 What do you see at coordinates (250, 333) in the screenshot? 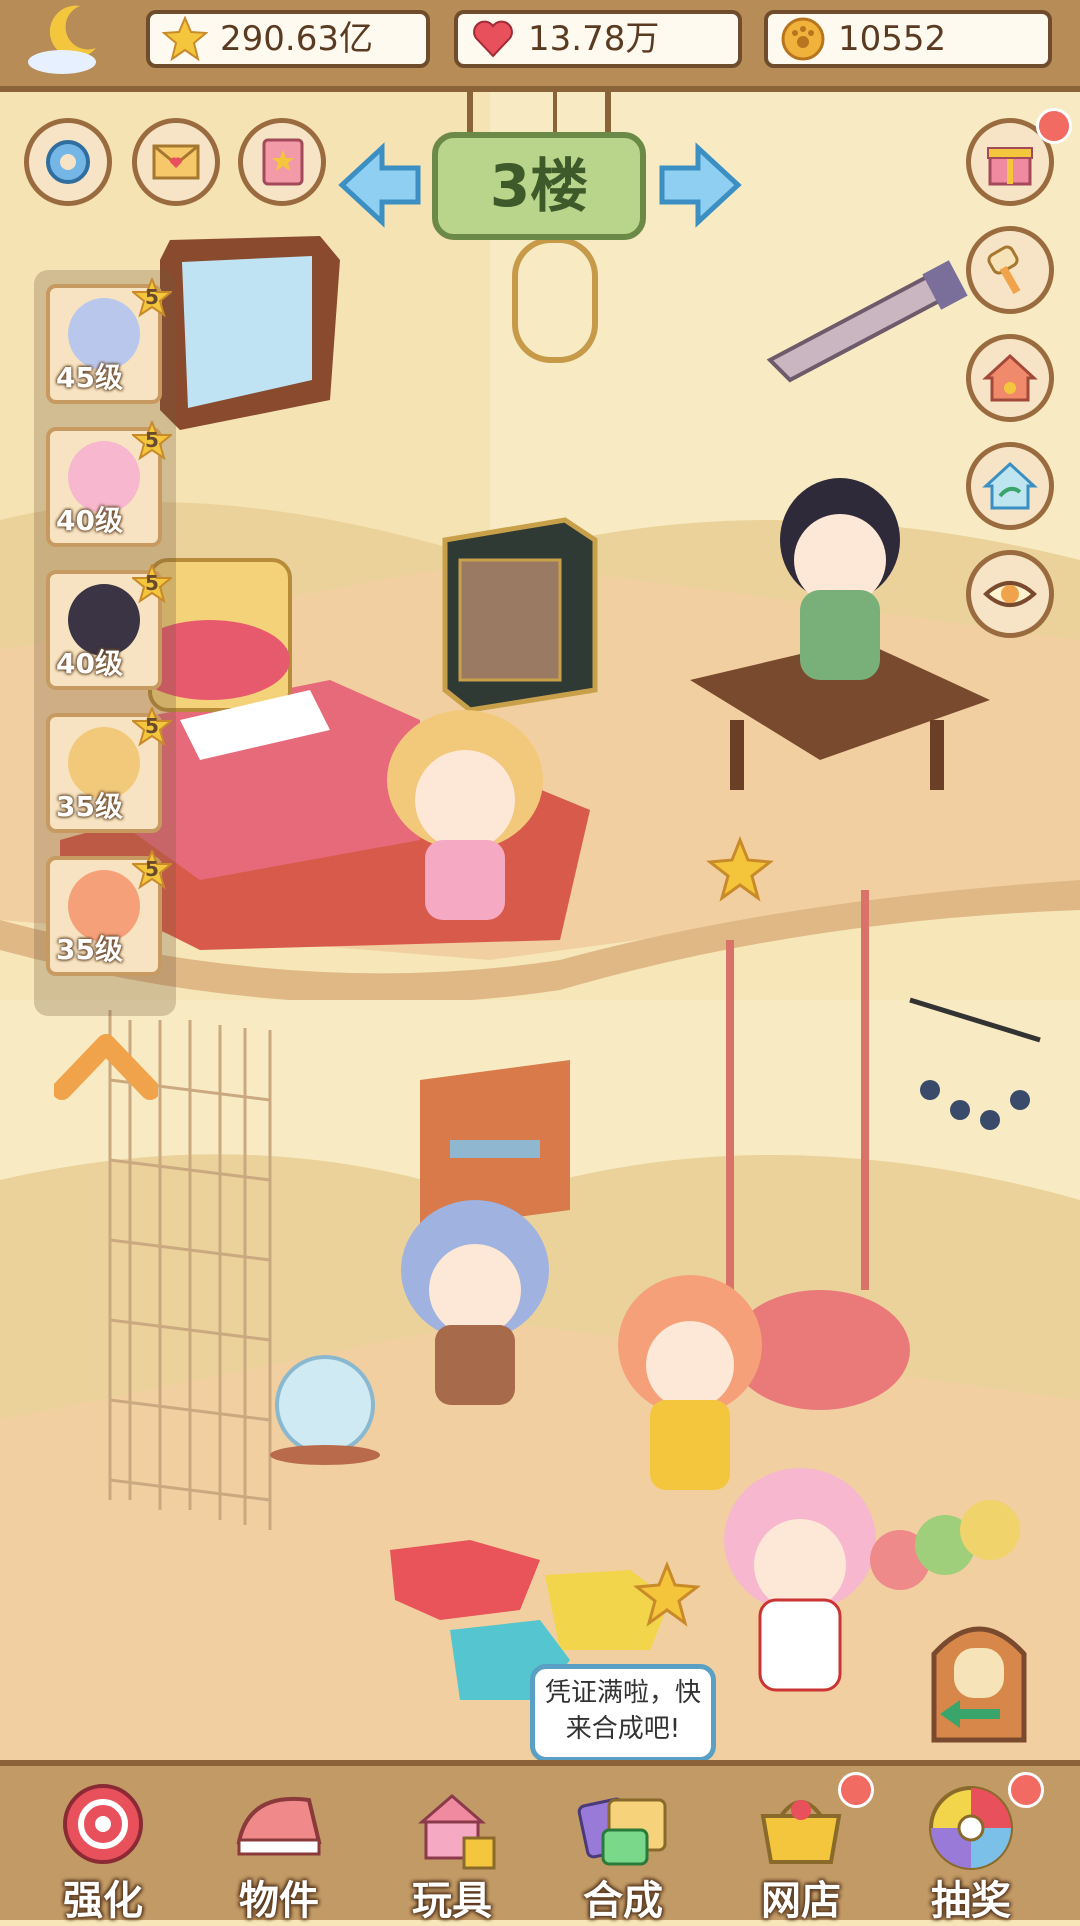
I see `window-frame` at bounding box center [250, 333].